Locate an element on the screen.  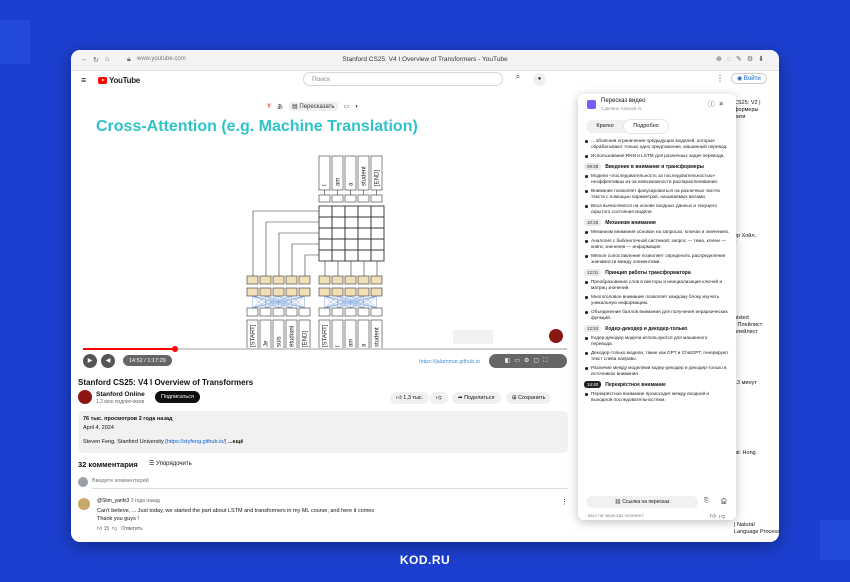
copy-icon: ⎘ is located at coordinates (706, 501).